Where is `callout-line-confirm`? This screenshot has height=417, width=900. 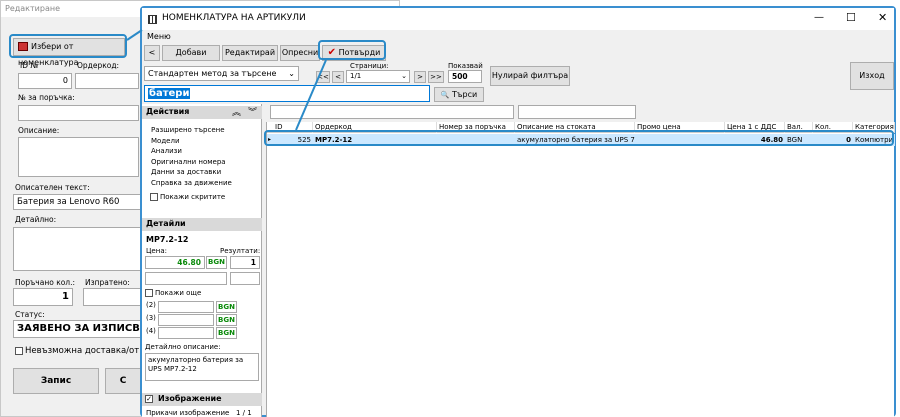 callout-line-confirm is located at coordinates (311, 95).